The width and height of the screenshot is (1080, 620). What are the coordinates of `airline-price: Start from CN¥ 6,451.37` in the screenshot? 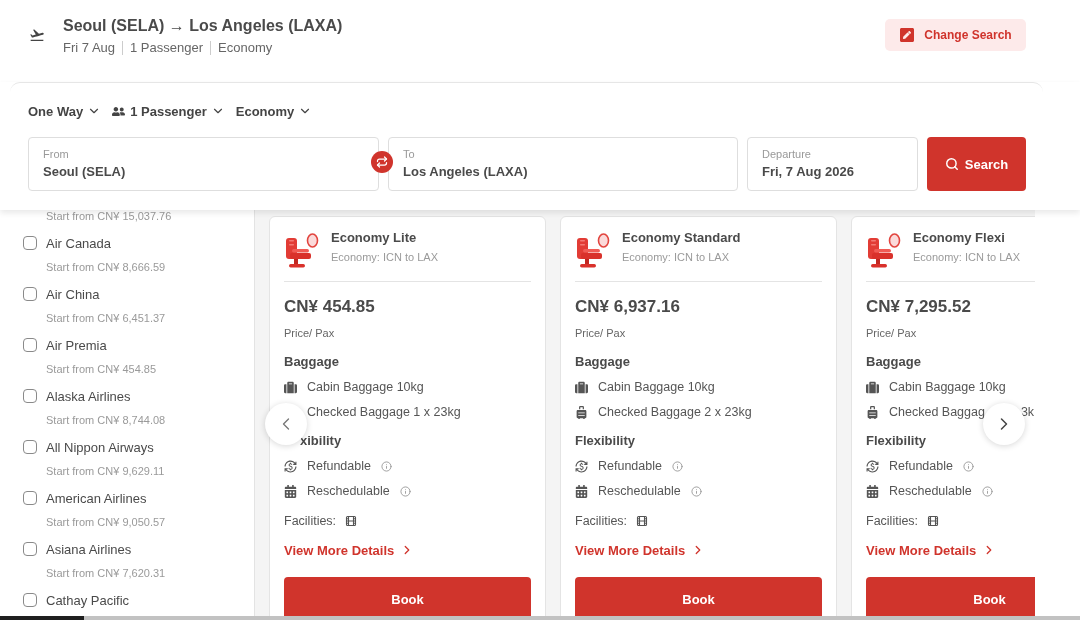 It's located at (105, 318).